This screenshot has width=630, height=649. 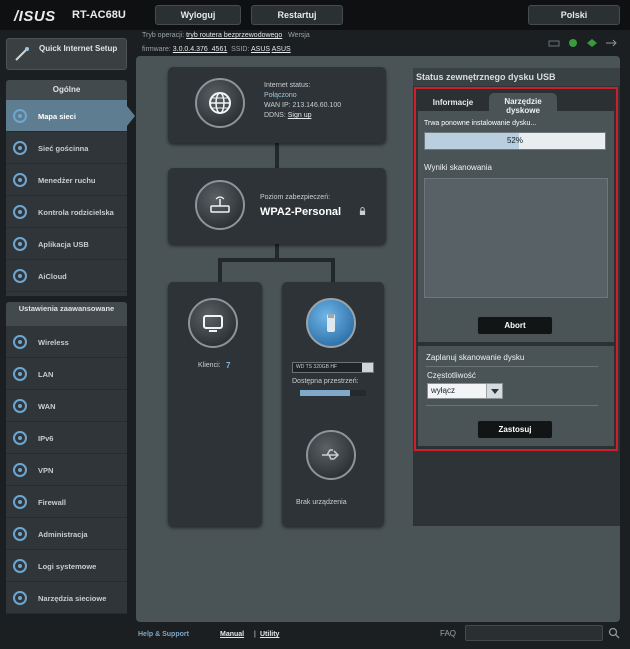 I want to click on search-icon, so click(x=614, y=633).